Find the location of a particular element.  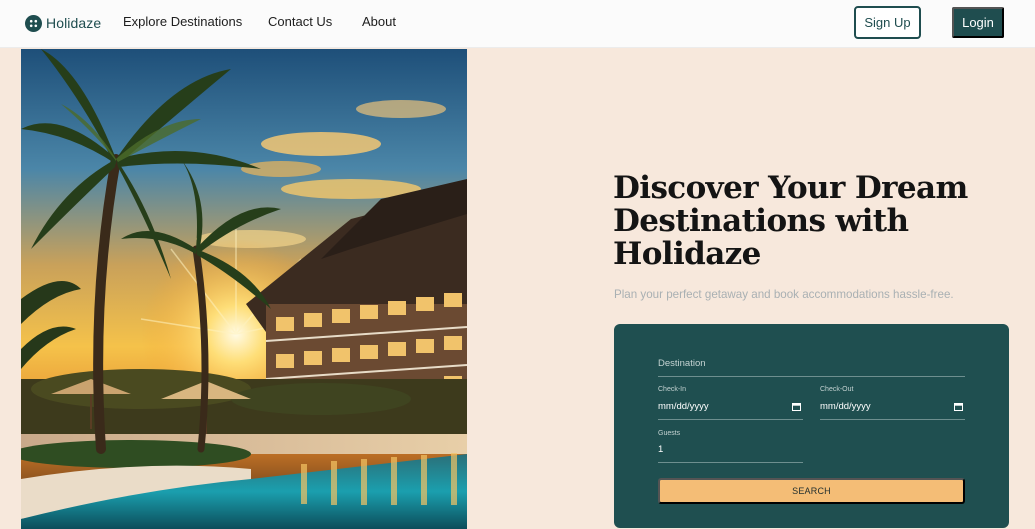

search-button: SEARCH is located at coordinates (811, 491).